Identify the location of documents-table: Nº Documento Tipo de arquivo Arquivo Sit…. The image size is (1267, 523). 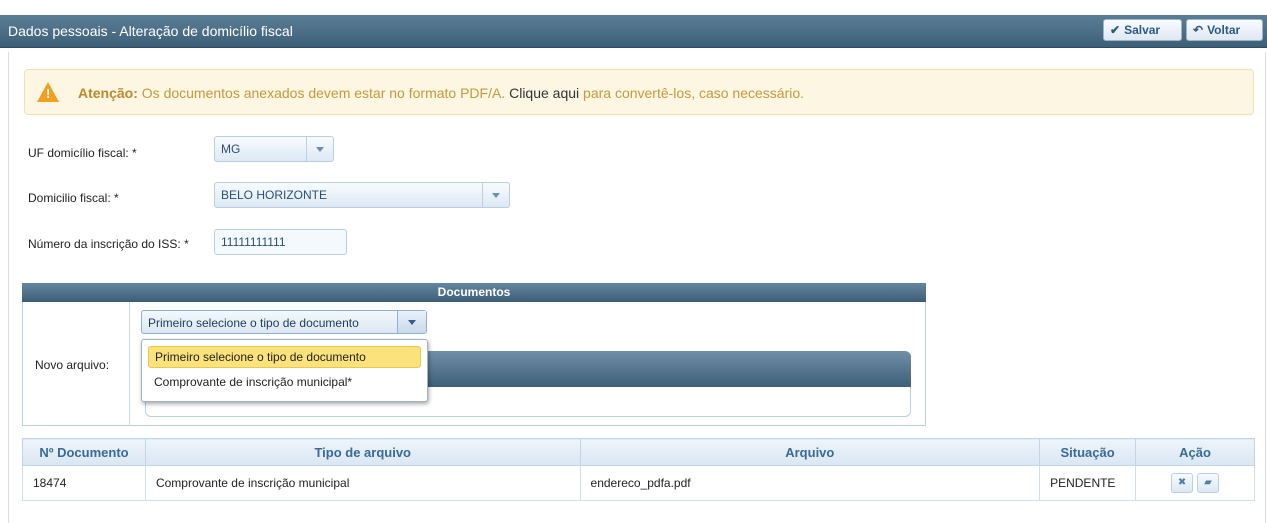
(638, 469).